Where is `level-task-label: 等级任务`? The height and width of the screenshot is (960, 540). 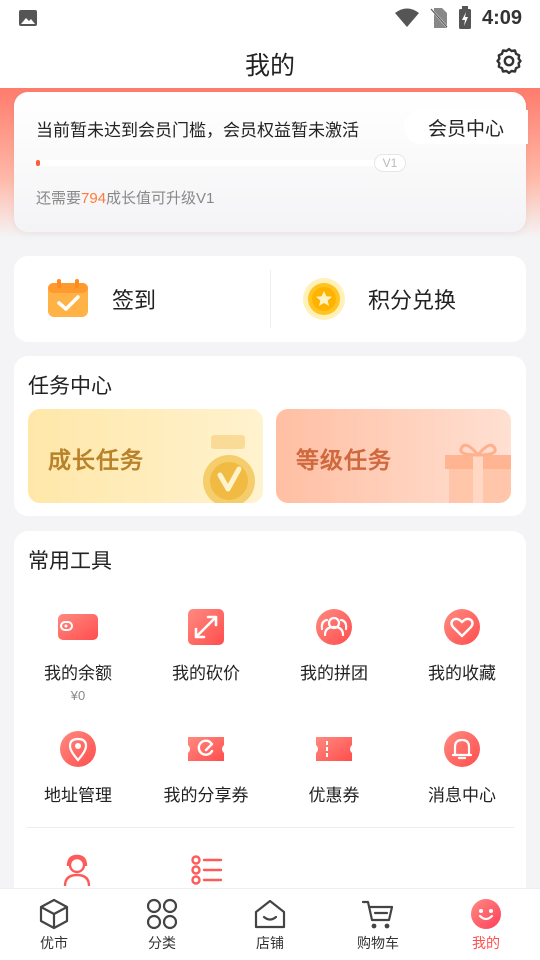
level-task-label: 等级任务 is located at coordinates (344, 460).